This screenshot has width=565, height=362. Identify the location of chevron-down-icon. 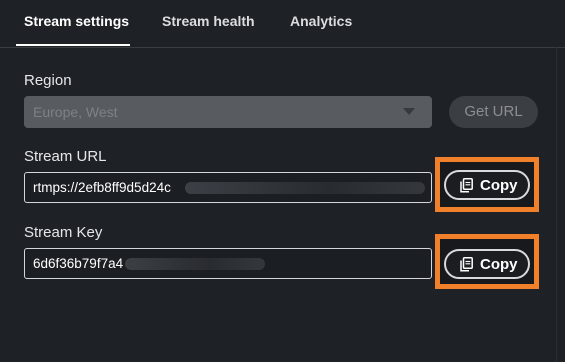
(409, 111).